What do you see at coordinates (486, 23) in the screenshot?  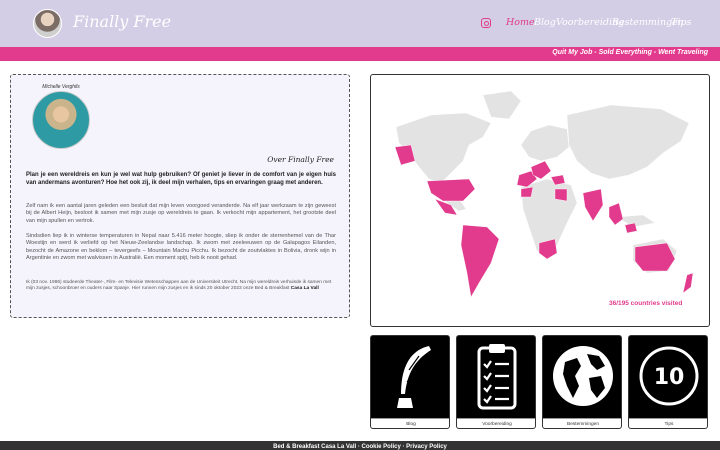 I see `instagram-icon` at bounding box center [486, 23].